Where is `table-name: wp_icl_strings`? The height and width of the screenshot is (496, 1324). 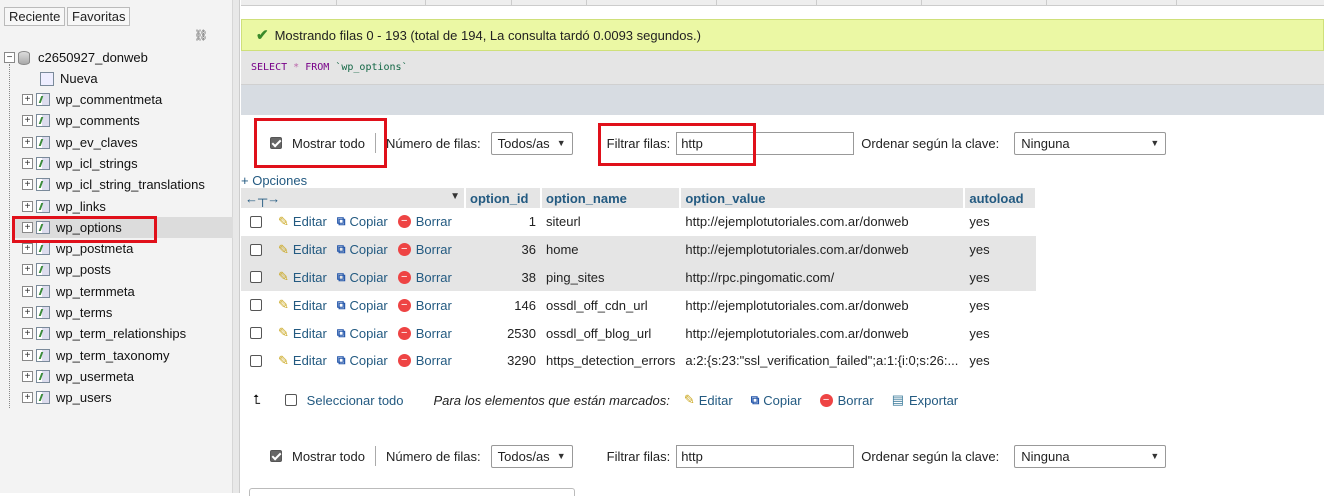
table-name: wp_icl_strings is located at coordinates (97, 163).